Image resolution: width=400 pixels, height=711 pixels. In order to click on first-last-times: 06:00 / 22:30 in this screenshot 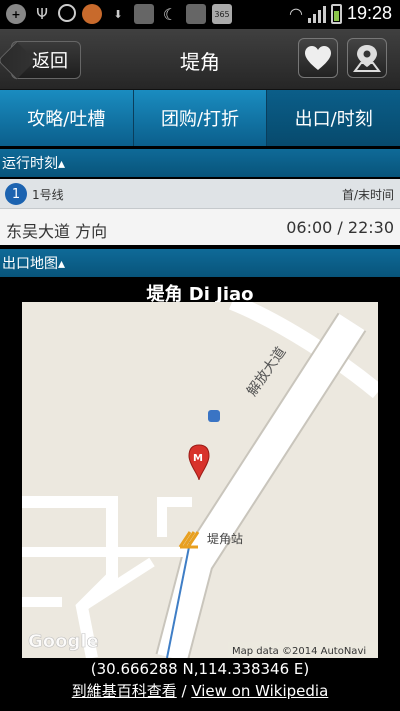, I will do `click(340, 227)`.